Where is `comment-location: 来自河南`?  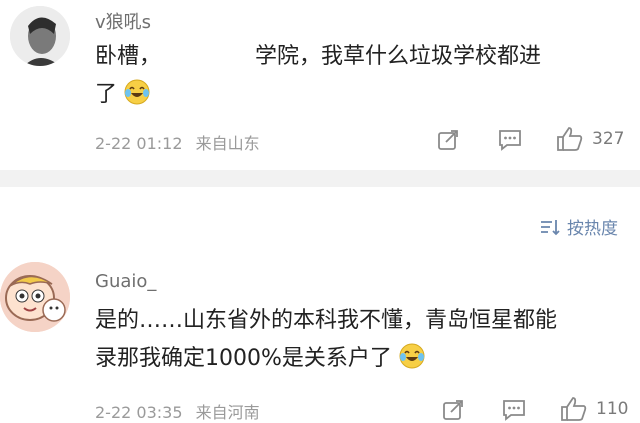 comment-location: 来自河南 is located at coordinates (227, 412).